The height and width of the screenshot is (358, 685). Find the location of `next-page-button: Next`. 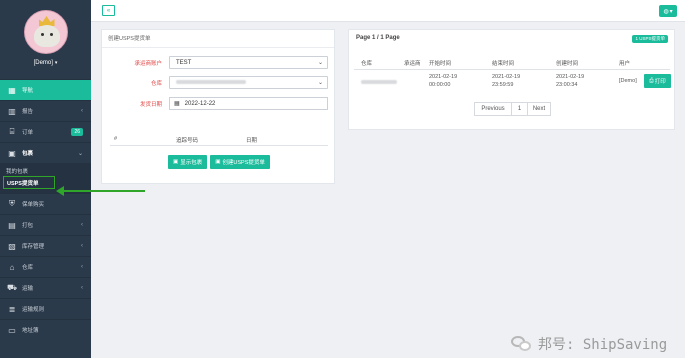

next-page-button: Next is located at coordinates (539, 109).